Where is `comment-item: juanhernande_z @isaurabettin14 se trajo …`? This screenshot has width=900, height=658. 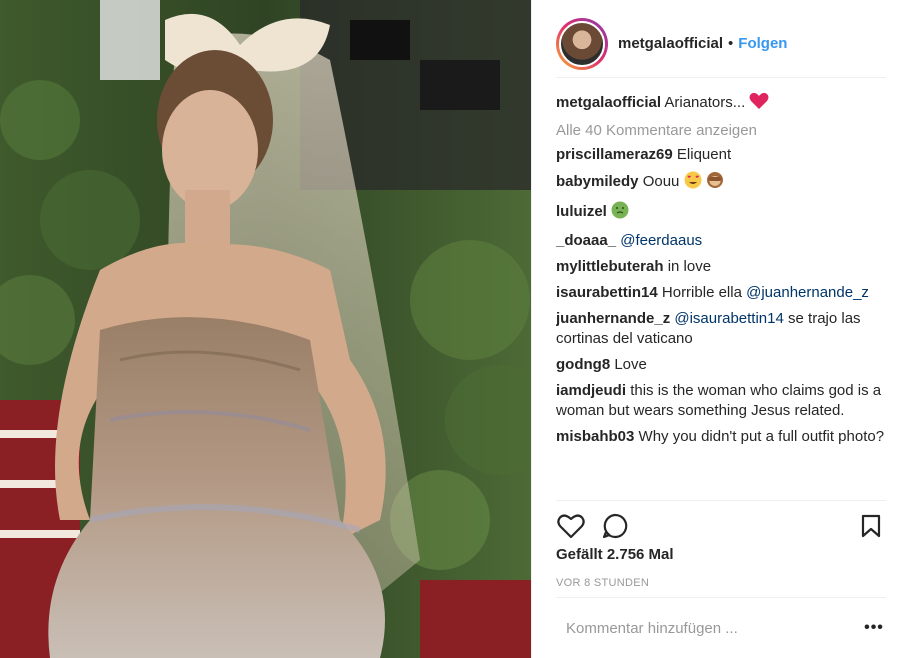 comment-item: juanhernande_z @isaurabettin14 se trajo … is located at coordinates (721, 329).